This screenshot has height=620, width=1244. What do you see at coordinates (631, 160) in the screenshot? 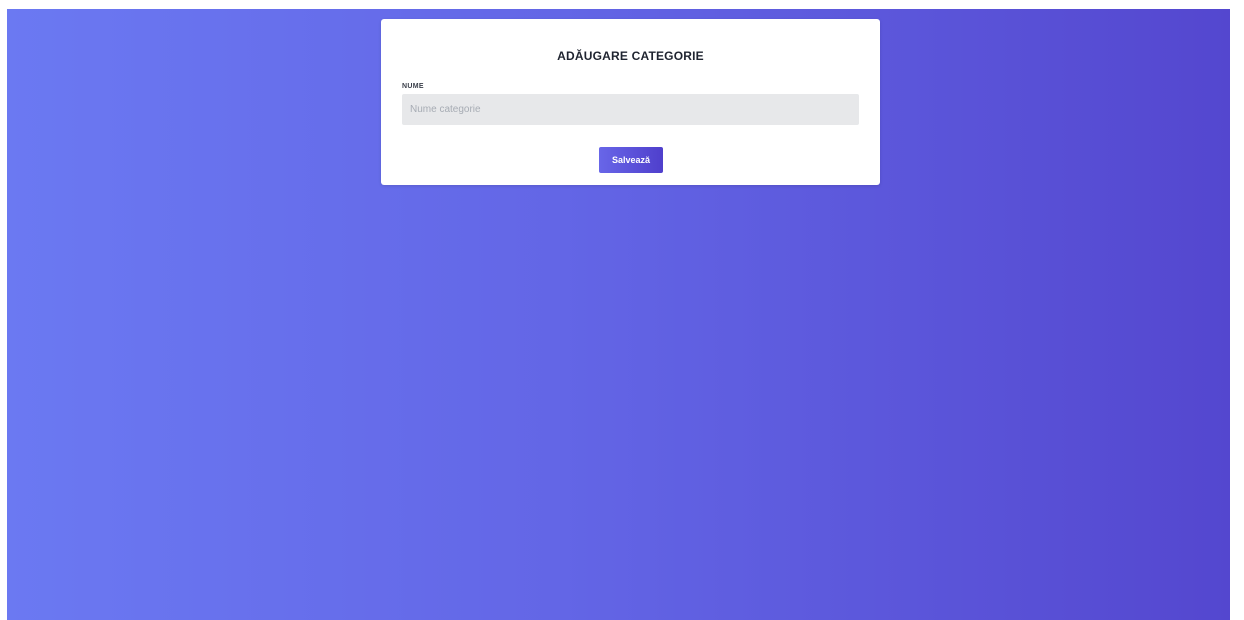
I see `save-button: Salvează` at bounding box center [631, 160].